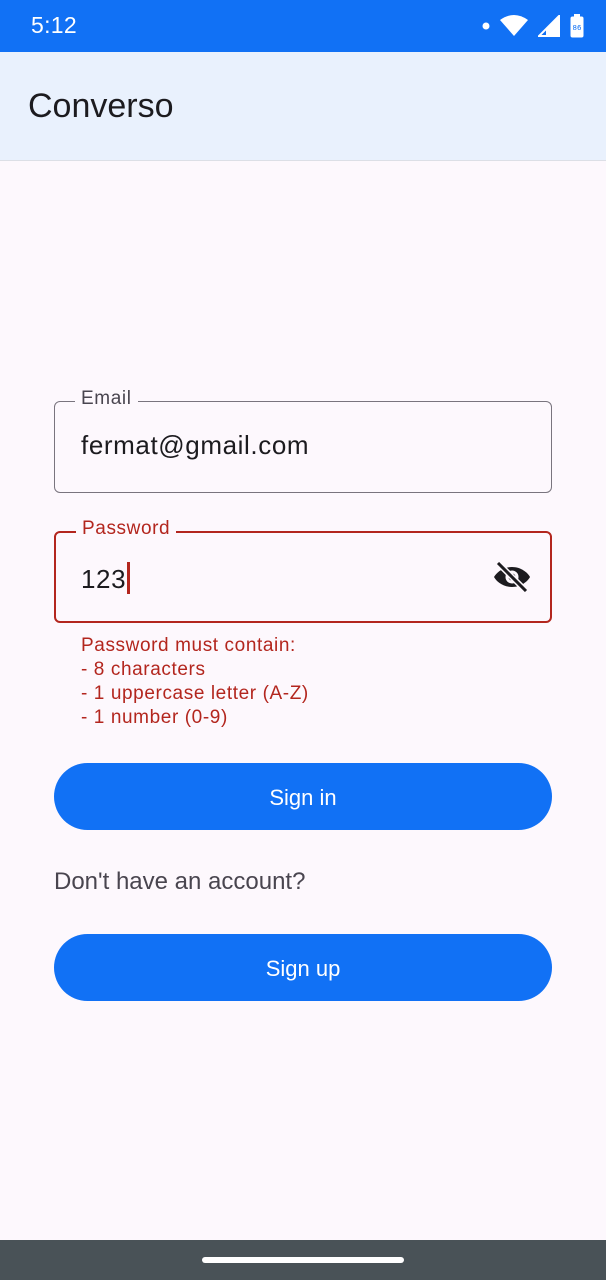 The width and height of the screenshot is (606, 1280). I want to click on error-line: - 8 characters, so click(143, 669).